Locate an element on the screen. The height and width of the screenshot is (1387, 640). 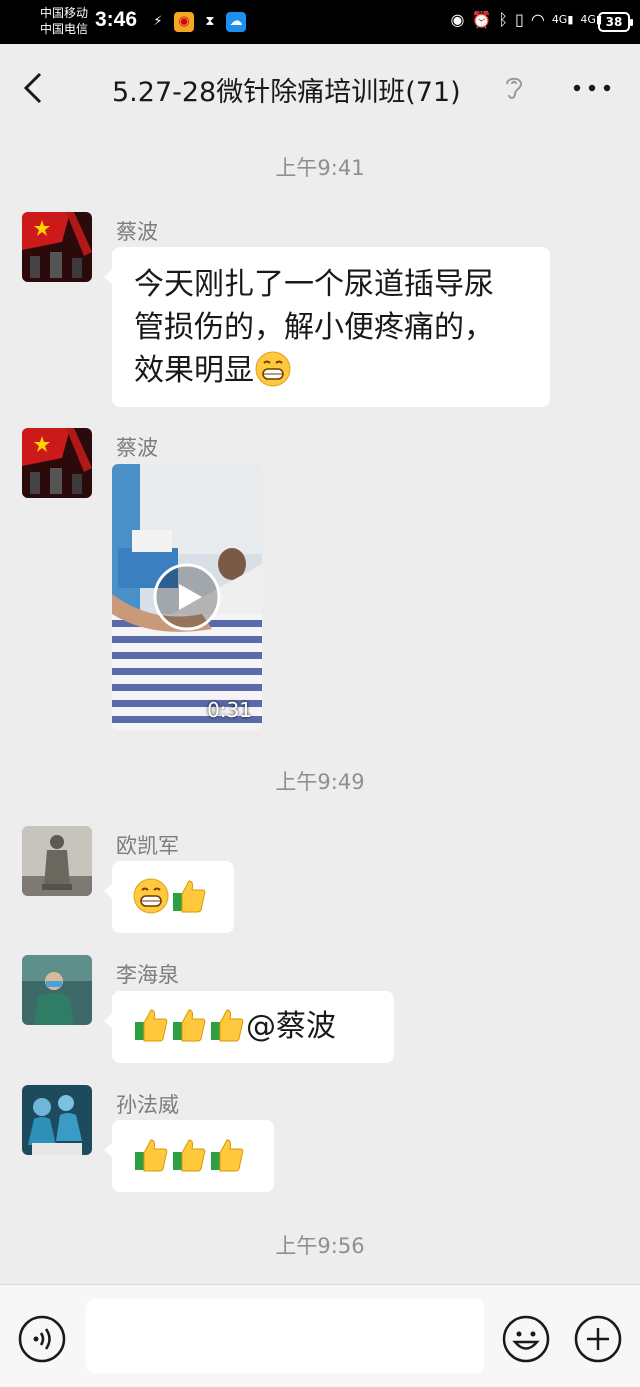
status-time: 3:46 is located at coordinates (116, 19).